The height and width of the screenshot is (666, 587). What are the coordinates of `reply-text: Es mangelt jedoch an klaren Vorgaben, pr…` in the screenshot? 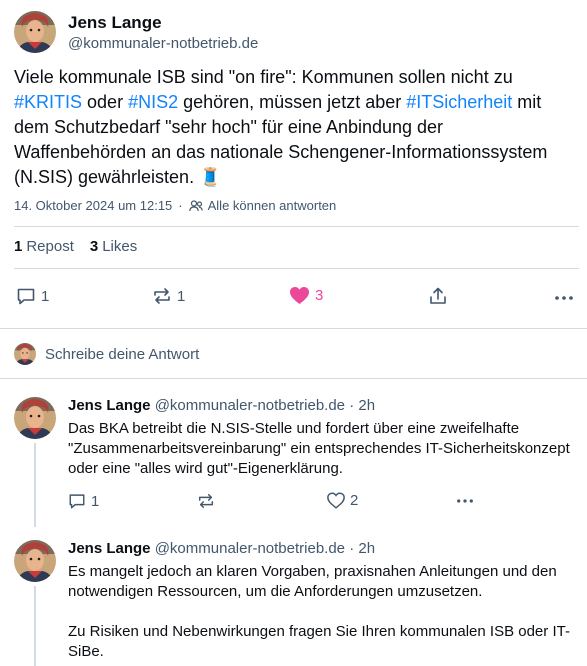 It's located at (320, 612).